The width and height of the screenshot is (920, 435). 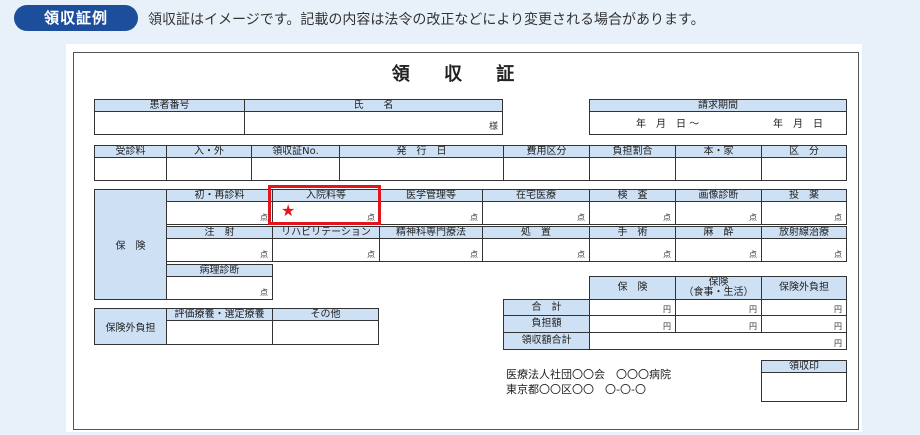 What do you see at coordinates (493, 127) in the screenshot?
I see `sama-suffix: 様` at bounding box center [493, 127].